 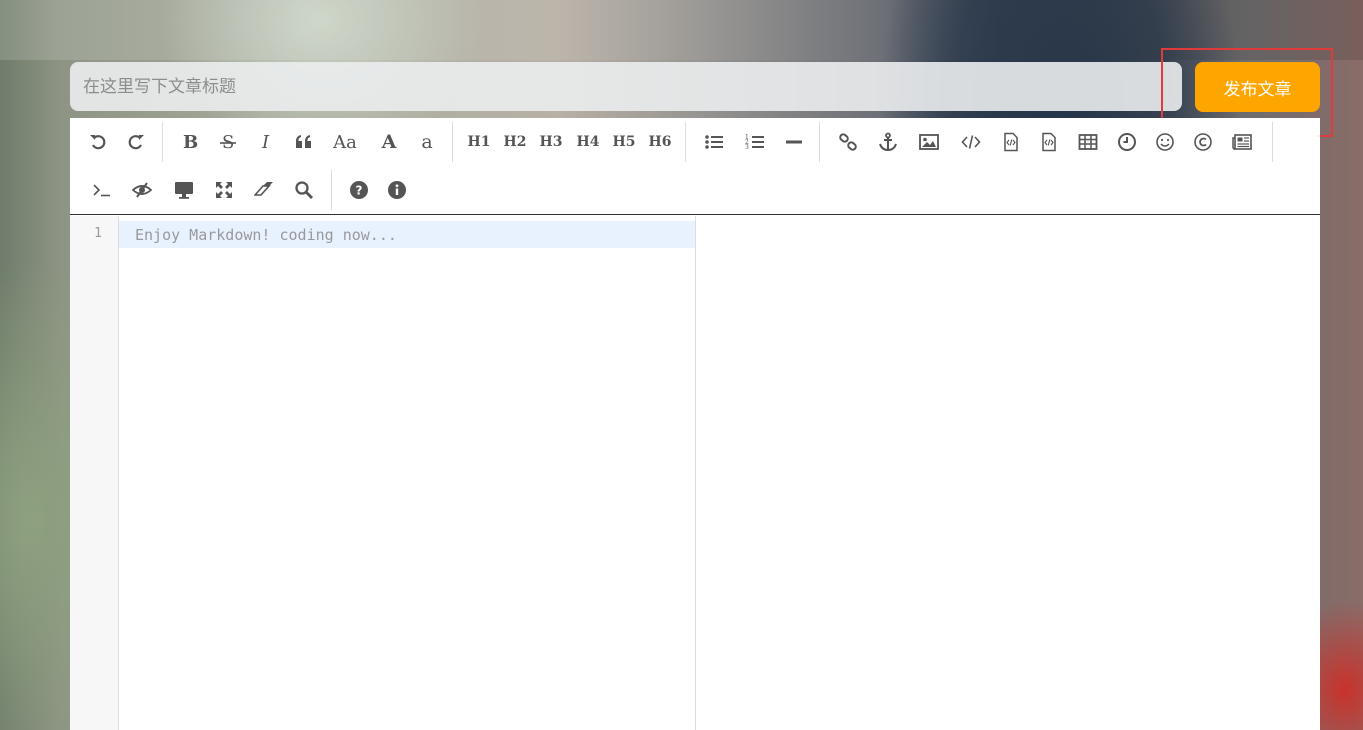 What do you see at coordinates (888, 142) in the screenshot?
I see `anchor-icon` at bounding box center [888, 142].